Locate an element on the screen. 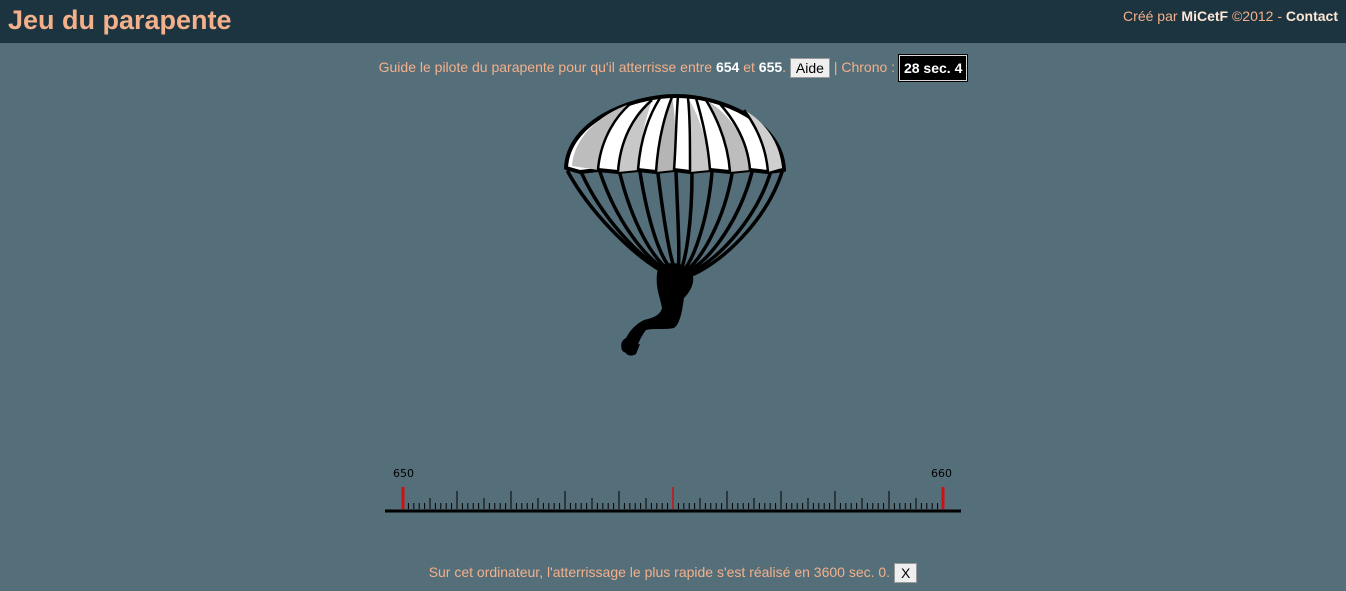  copyright: ©2012 - is located at coordinates (1256, 16).